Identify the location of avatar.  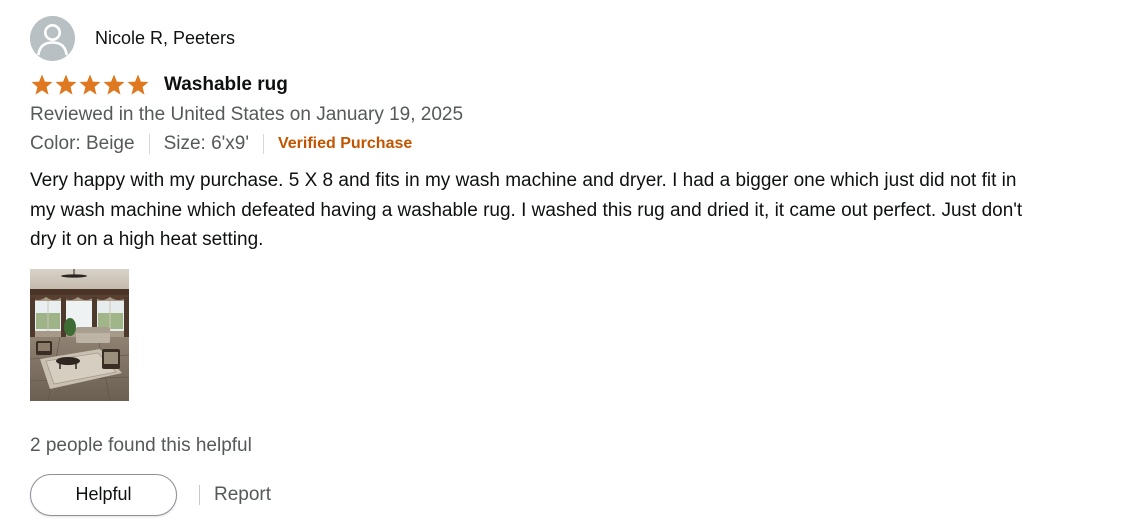
(52, 38).